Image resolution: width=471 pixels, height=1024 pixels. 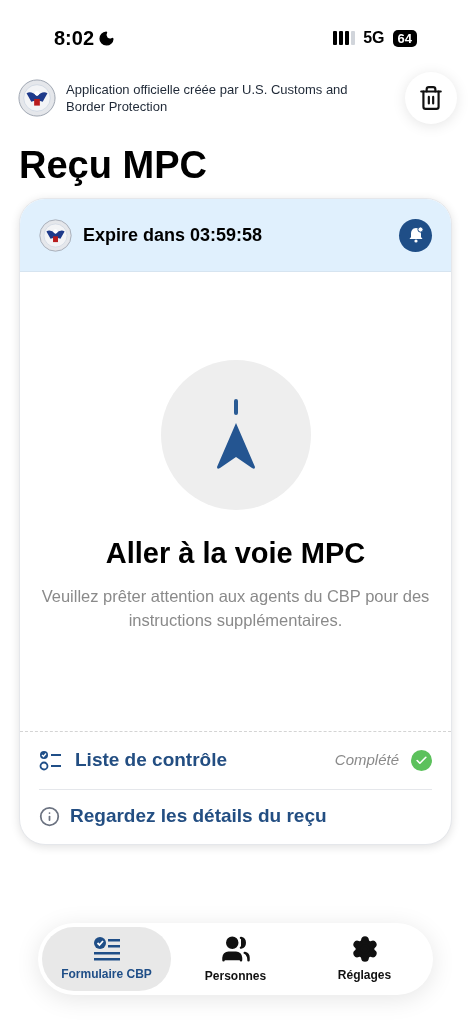 I want to click on official-app-notice: Application officielle créée par U.S. Customs and Border Protection, so click(x=207, y=98).